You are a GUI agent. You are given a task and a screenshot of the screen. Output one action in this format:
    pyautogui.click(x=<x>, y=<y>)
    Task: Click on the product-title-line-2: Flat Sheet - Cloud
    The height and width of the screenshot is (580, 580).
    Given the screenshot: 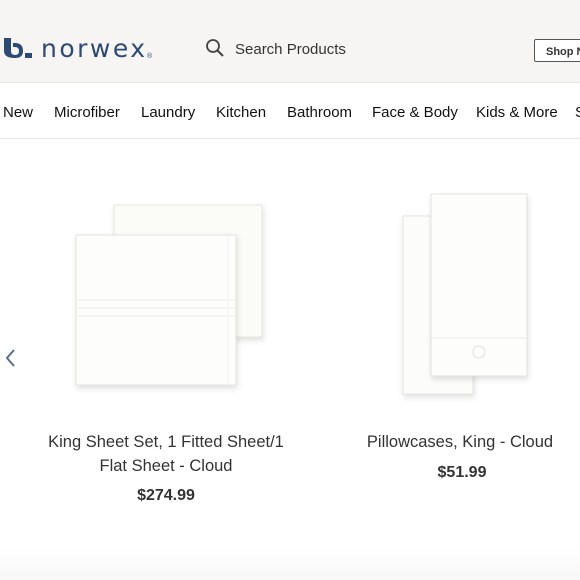 What is the action you would take?
    pyautogui.click(x=166, y=466)
    